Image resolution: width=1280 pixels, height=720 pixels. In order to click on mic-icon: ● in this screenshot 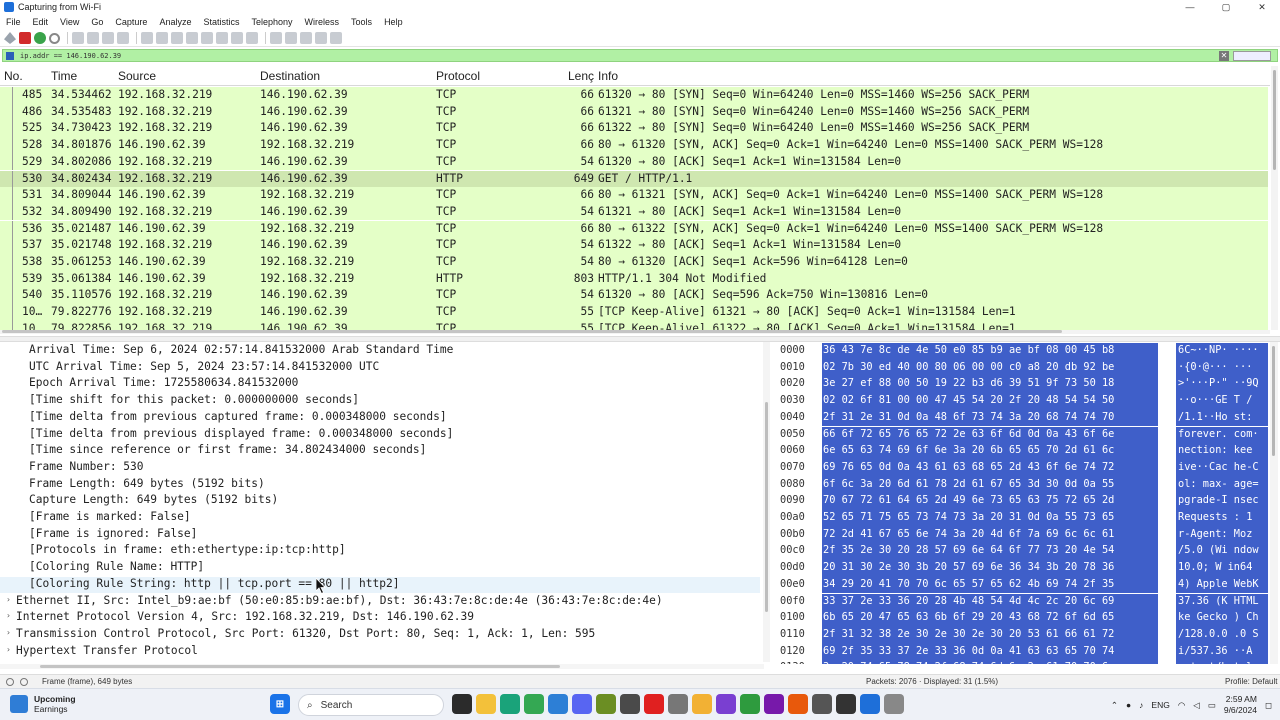, I will do `click(1128, 705)`.